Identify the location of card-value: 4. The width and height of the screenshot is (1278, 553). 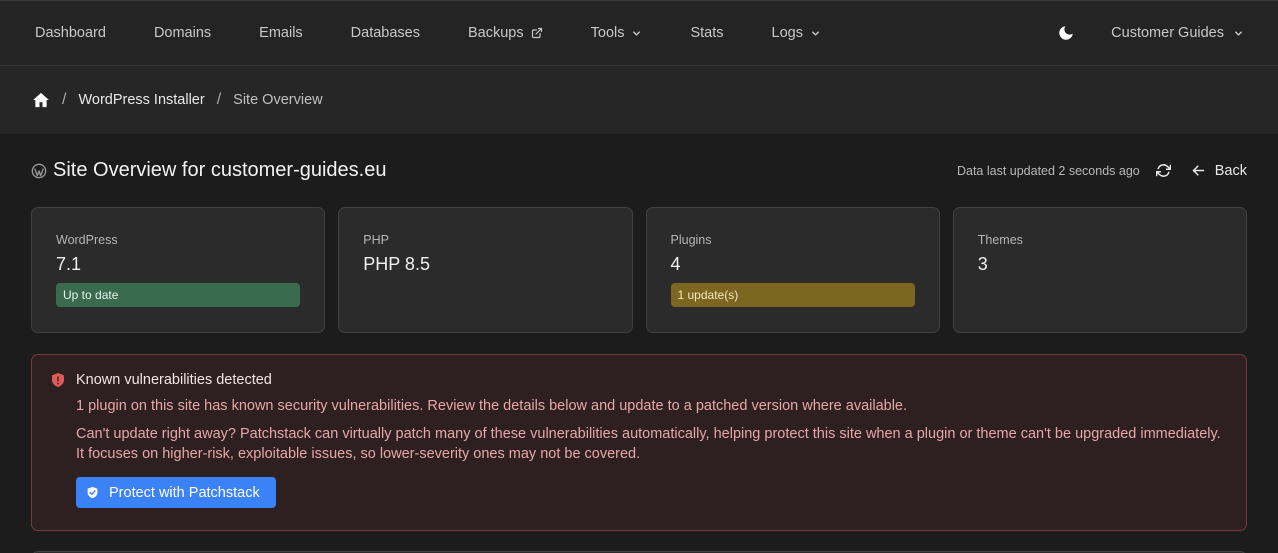
(675, 264).